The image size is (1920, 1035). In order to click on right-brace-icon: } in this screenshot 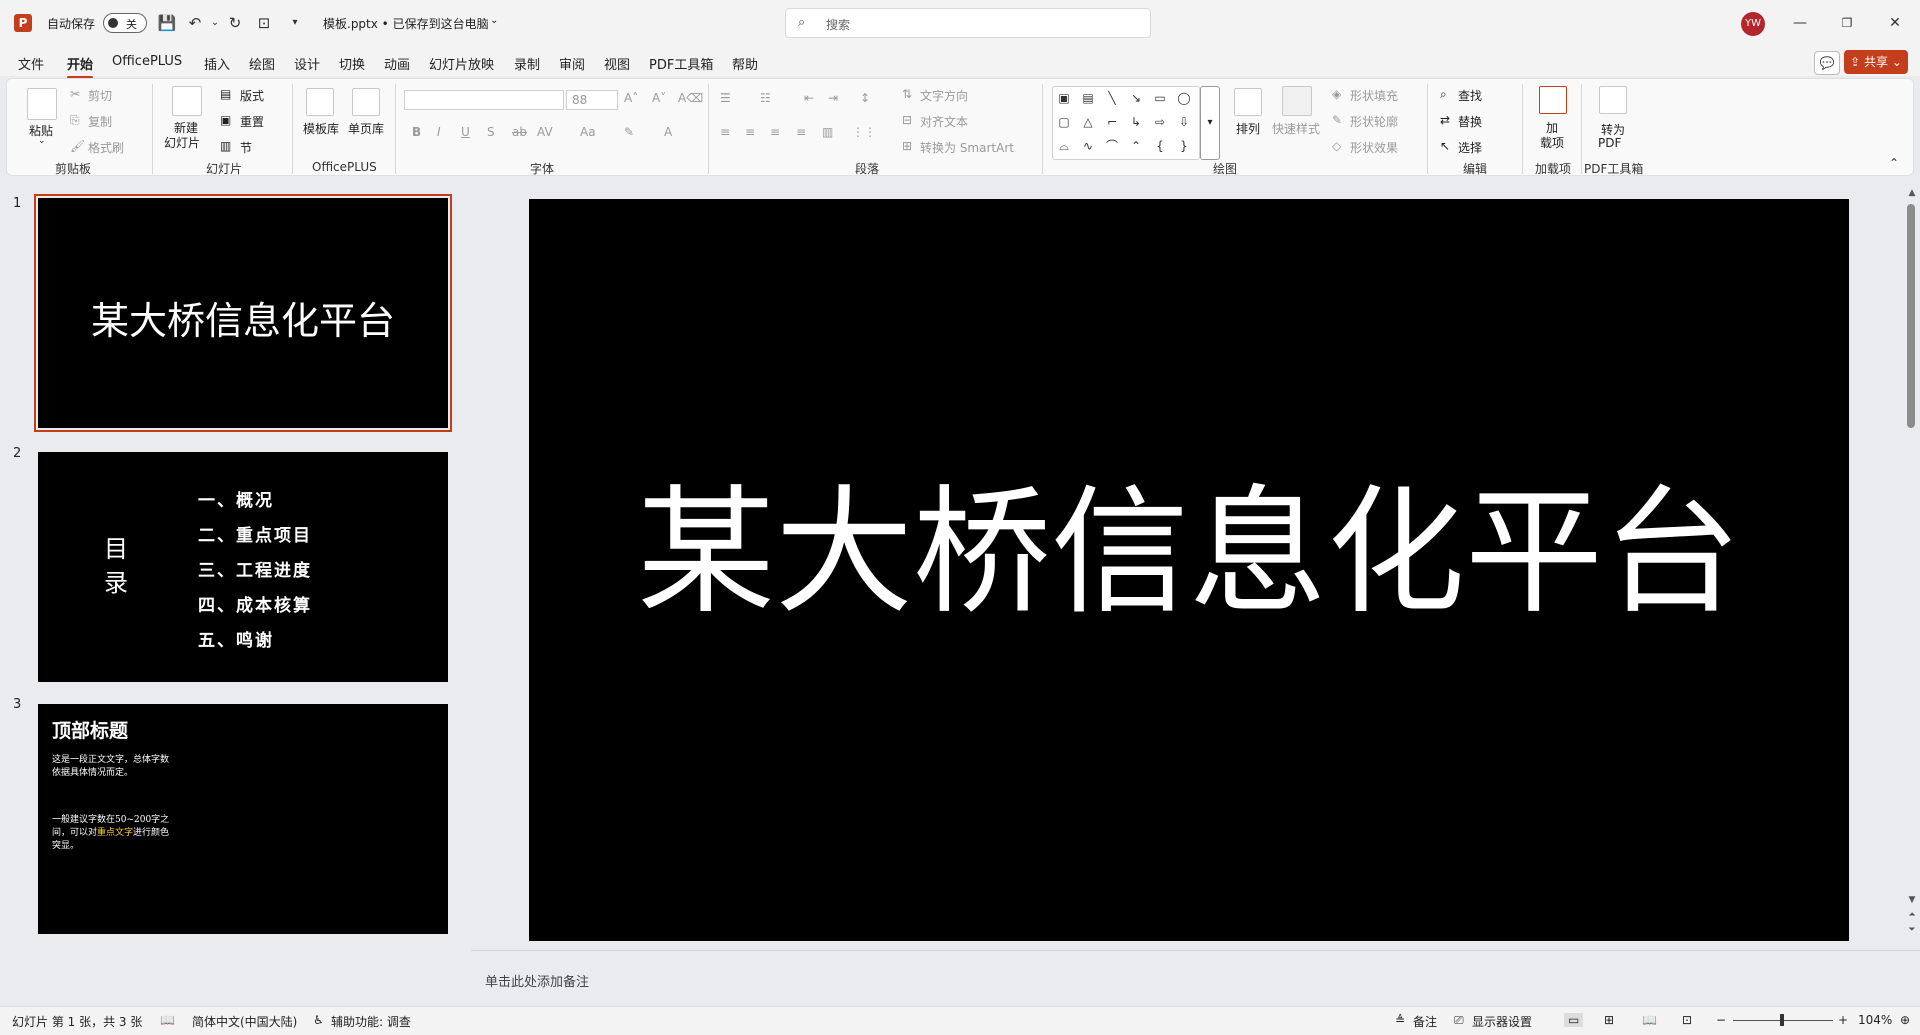, I will do `click(1184, 146)`.